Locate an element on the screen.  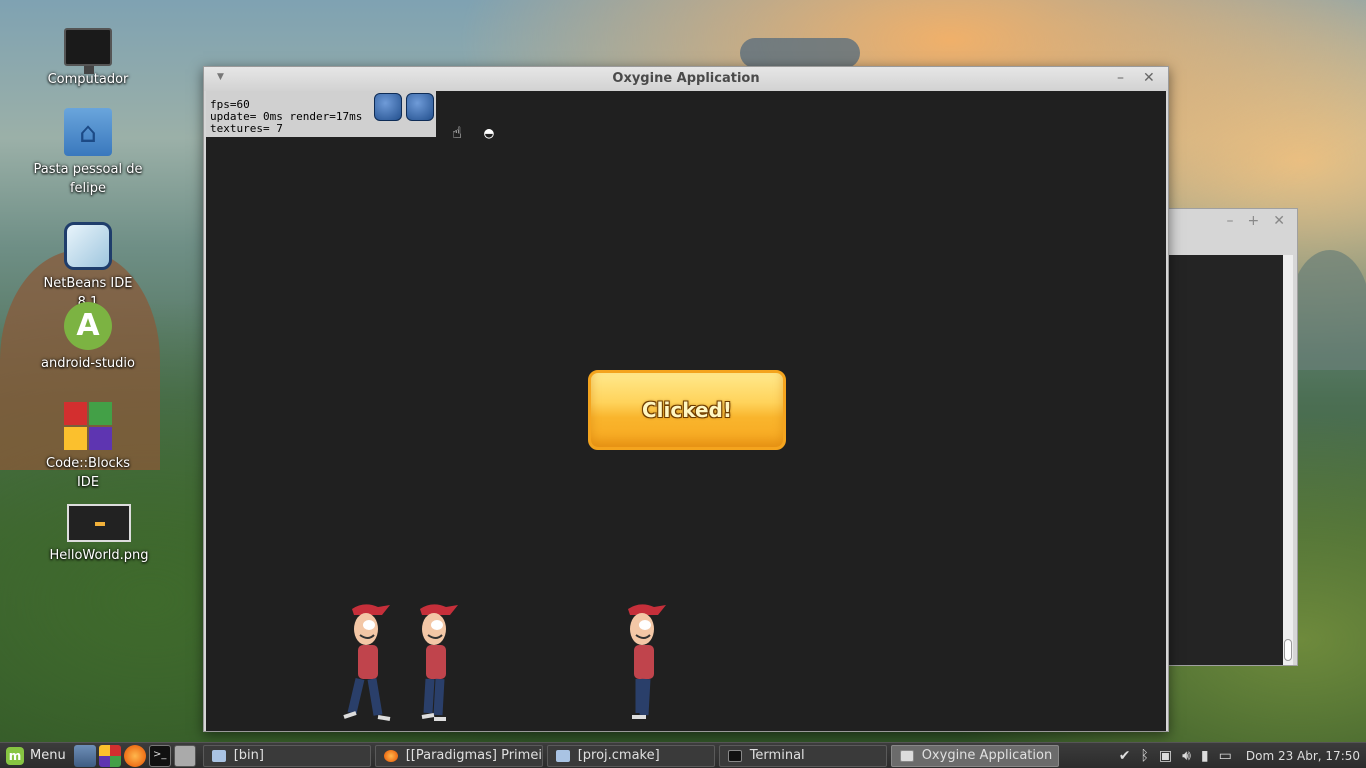
scrollbar is located at coordinates (1288, 460).